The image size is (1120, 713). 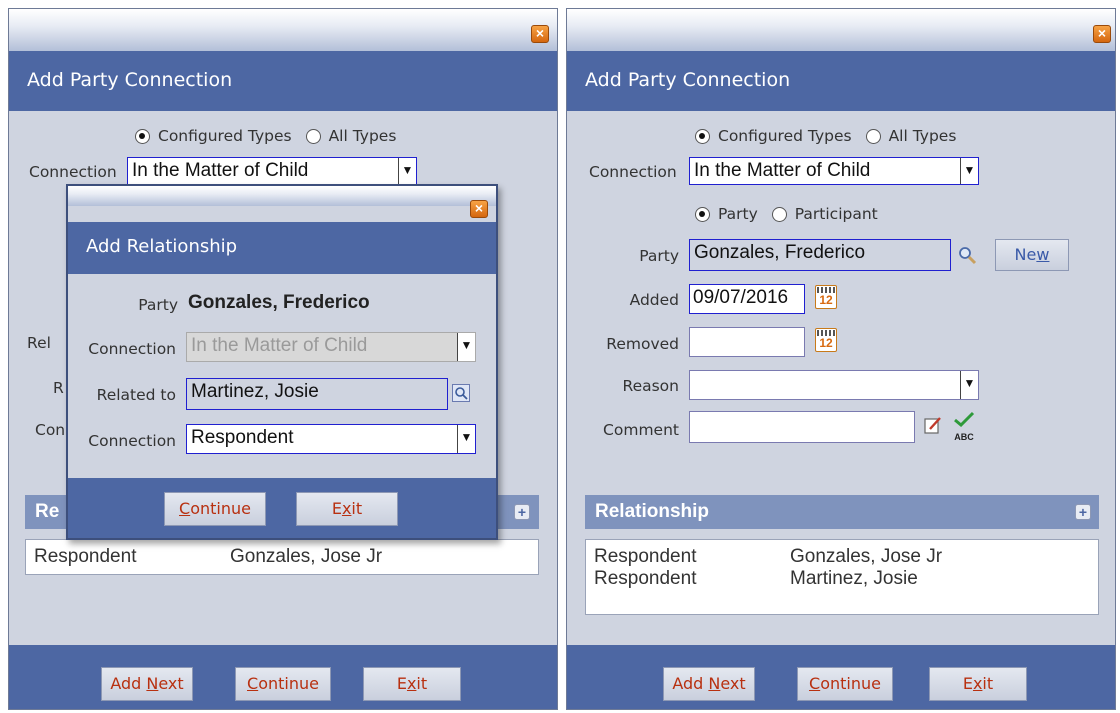 I want to click on modal-party-label: Party, so click(x=158, y=305).